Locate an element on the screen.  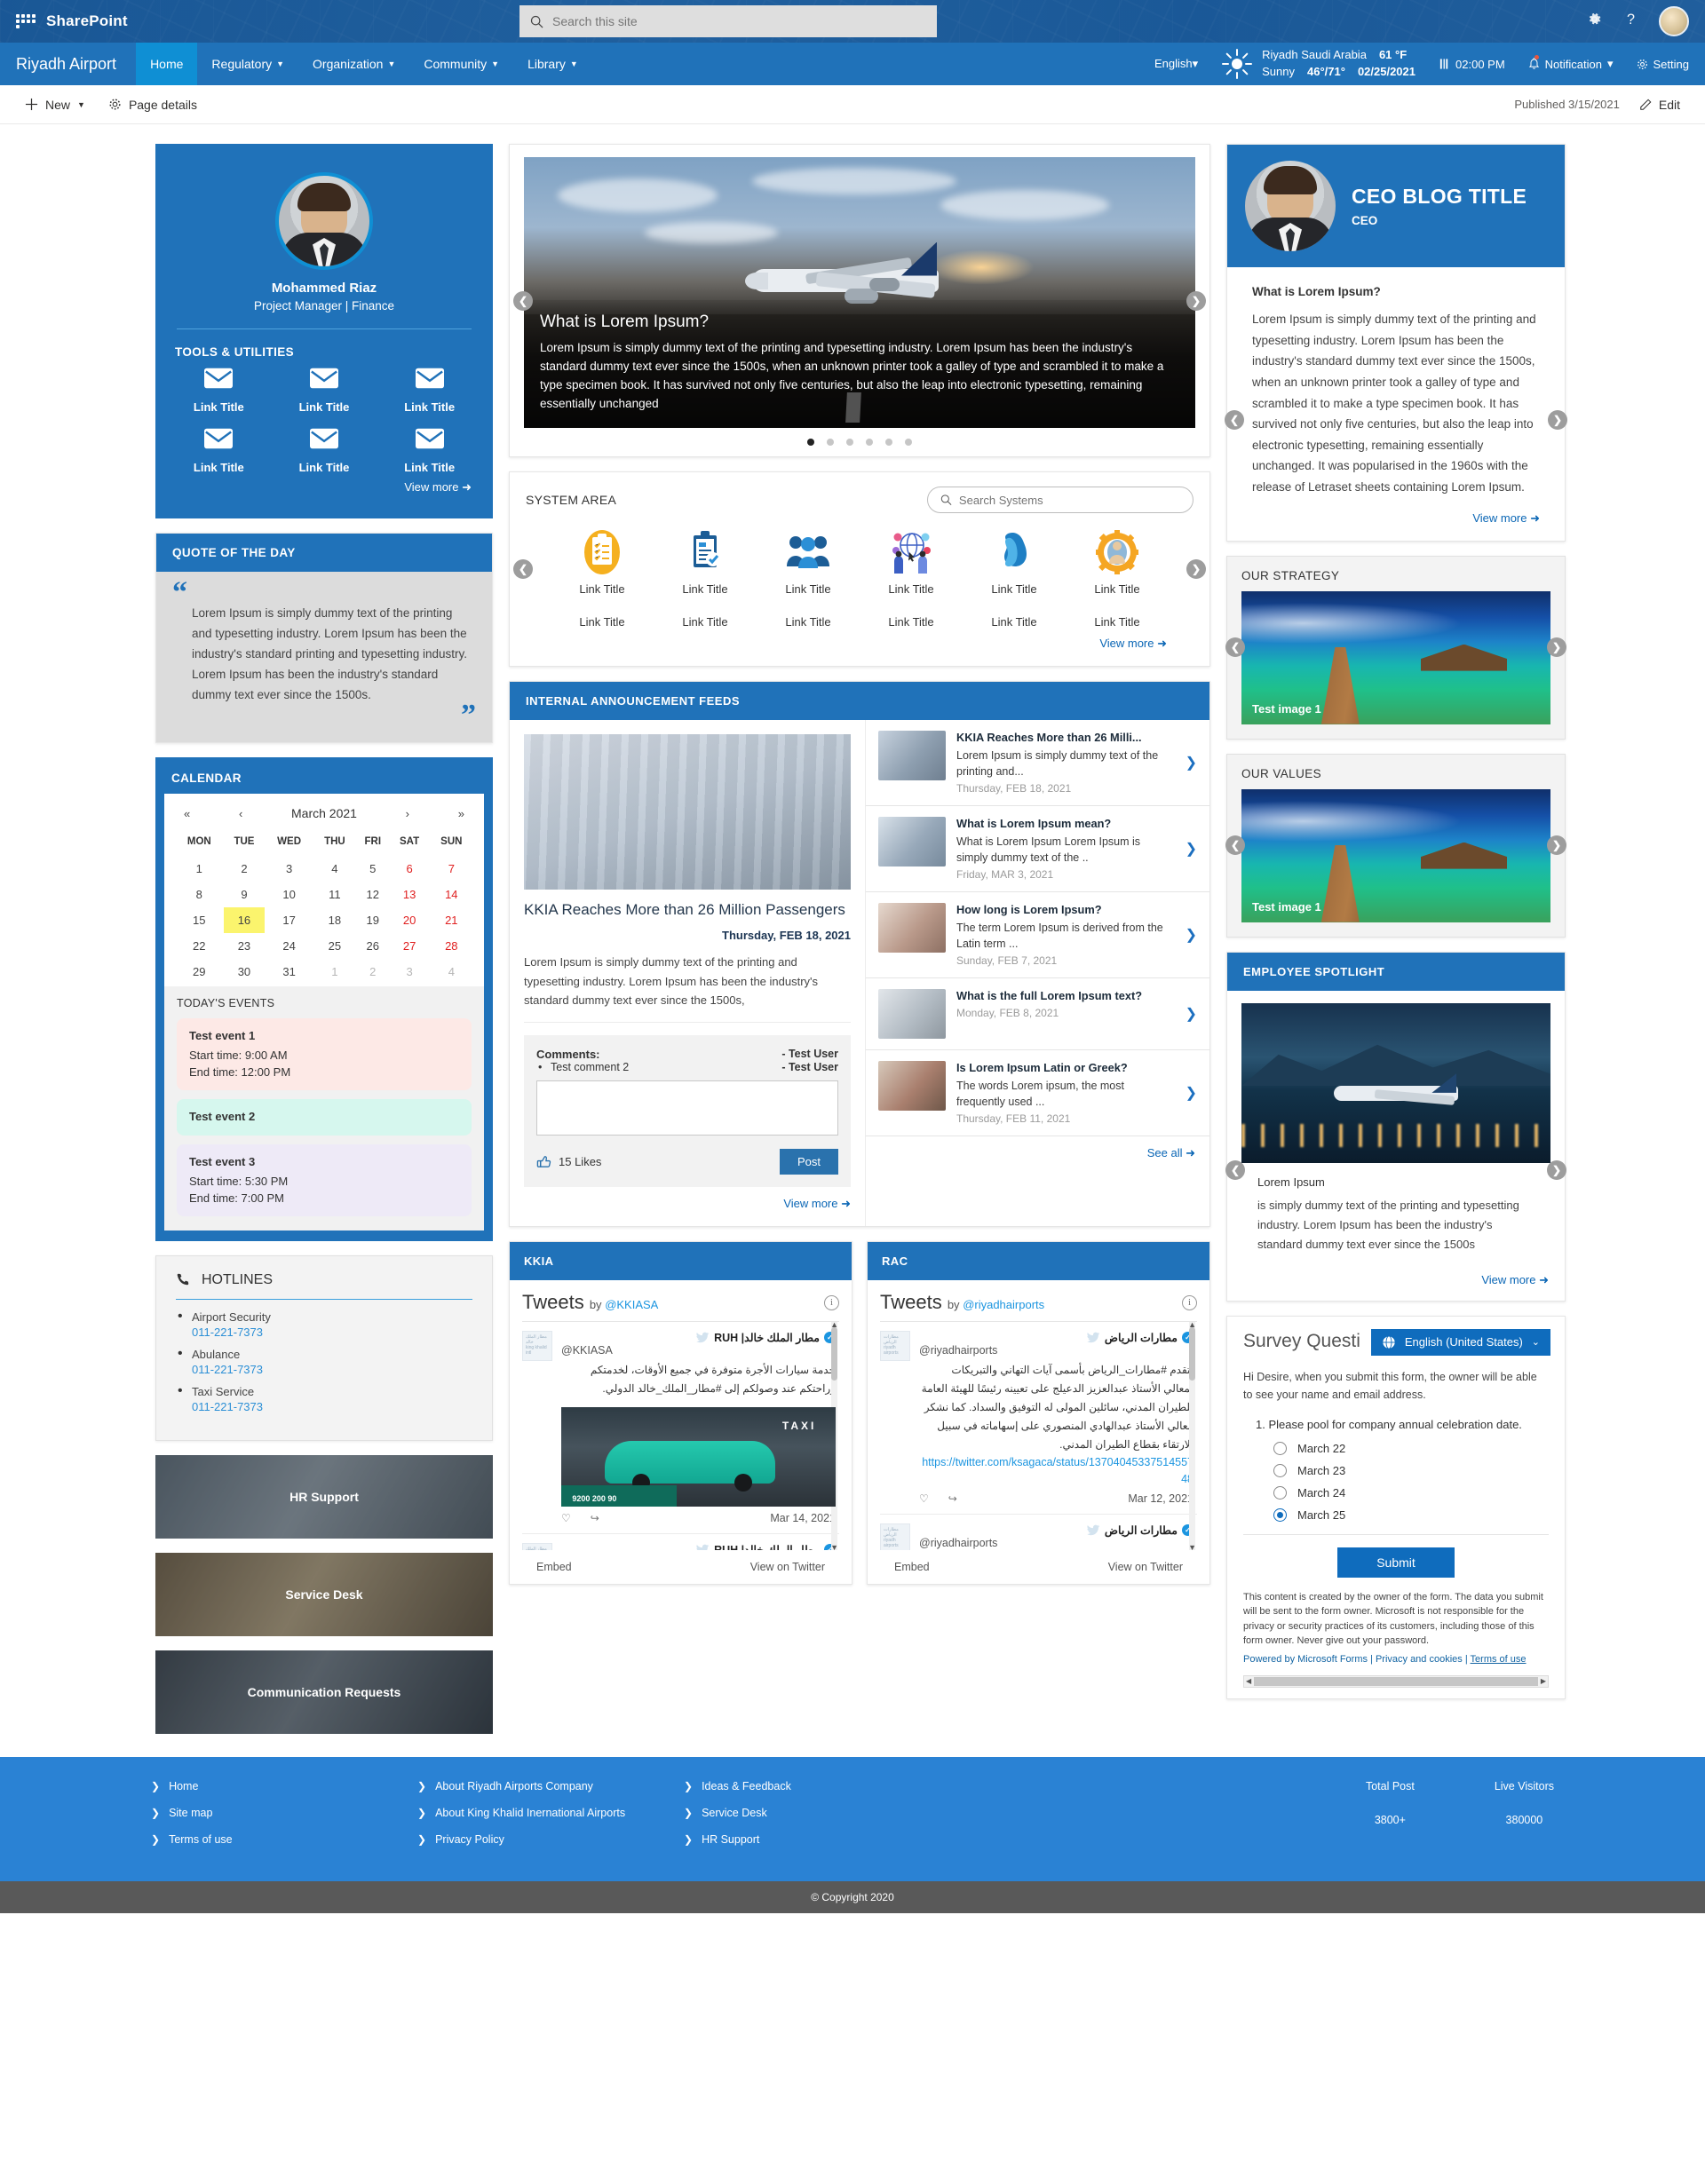
hero-next-button: ❯ is located at coordinates (1196, 300).